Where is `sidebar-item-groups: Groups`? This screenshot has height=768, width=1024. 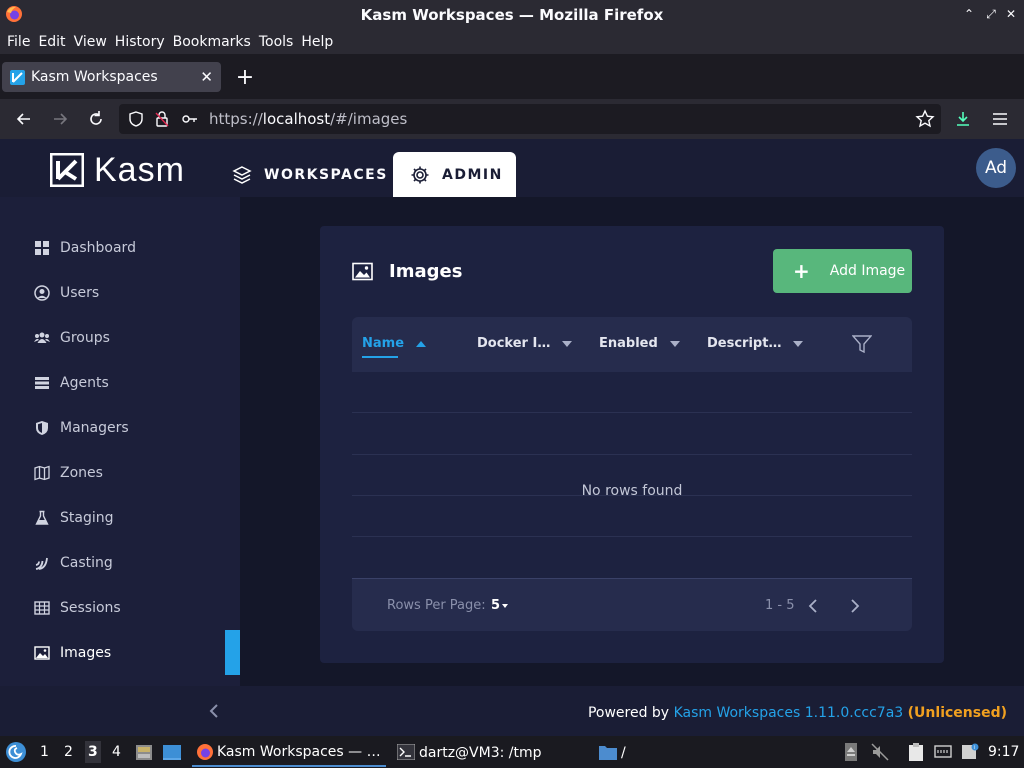 sidebar-item-groups: Groups is located at coordinates (120, 337).